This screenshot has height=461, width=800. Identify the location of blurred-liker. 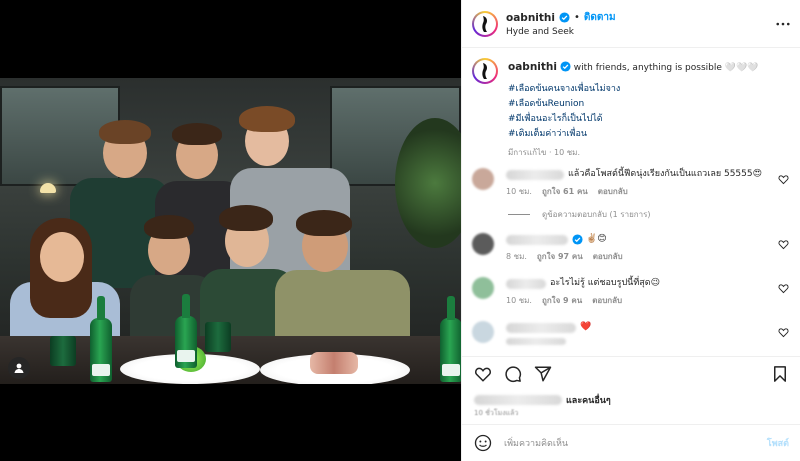
(518, 400).